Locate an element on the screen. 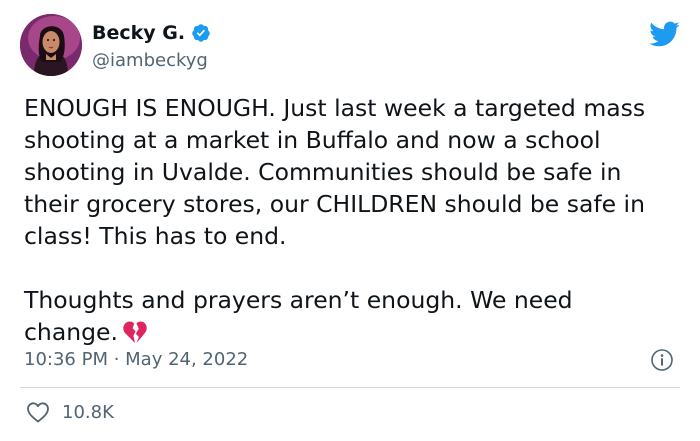 The height and width of the screenshot is (441, 700). author-name-row: Becky G. is located at coordinates (151, 33).